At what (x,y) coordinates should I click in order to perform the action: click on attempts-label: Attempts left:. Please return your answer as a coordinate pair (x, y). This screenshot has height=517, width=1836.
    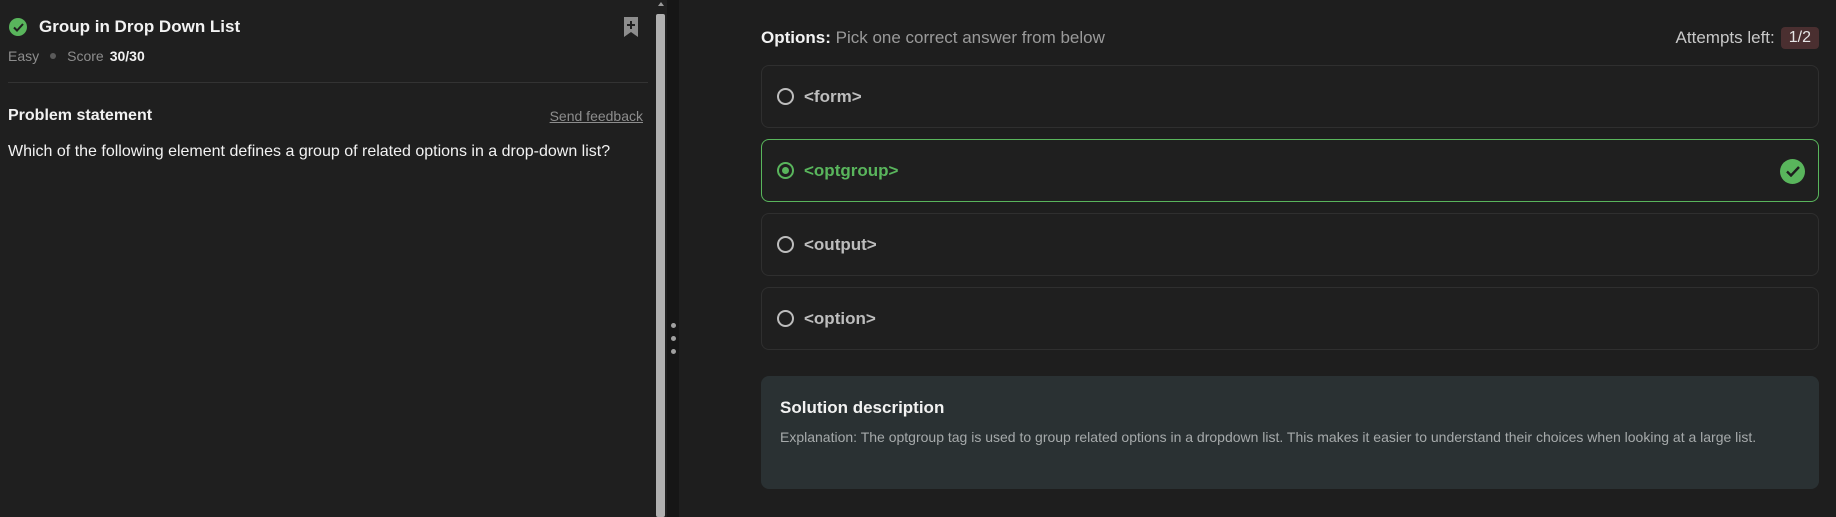
    Looking at the image, I should click on (1725, 37).